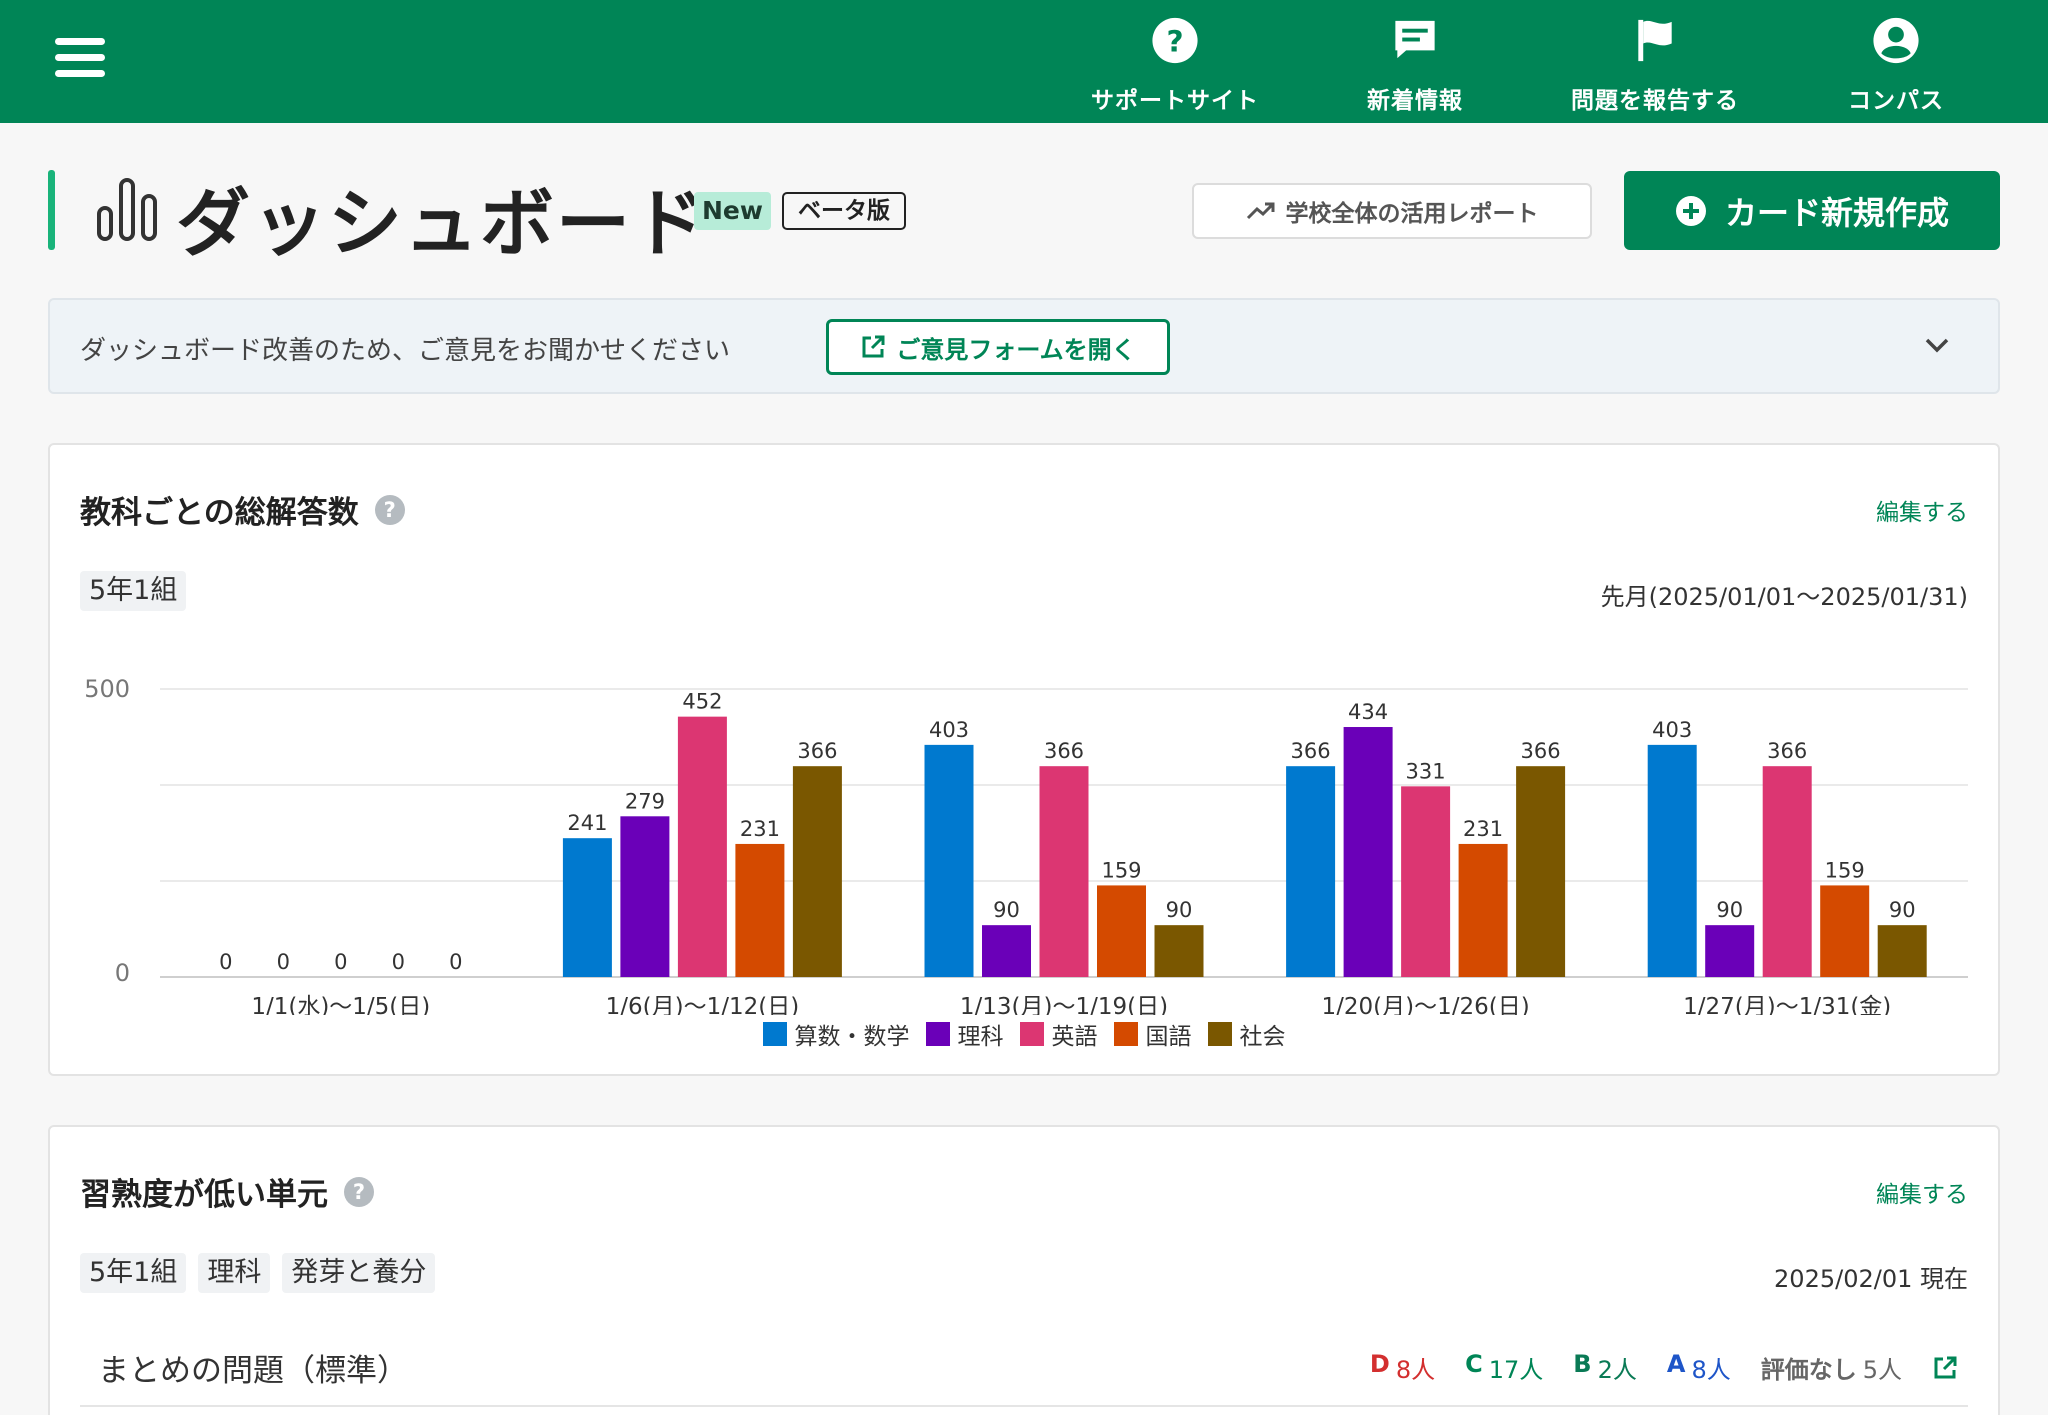 The image size is (2048, 1415). Describe the element at coordinates (702, 702) in the screenshot. I see `data-label: 452` at that location.